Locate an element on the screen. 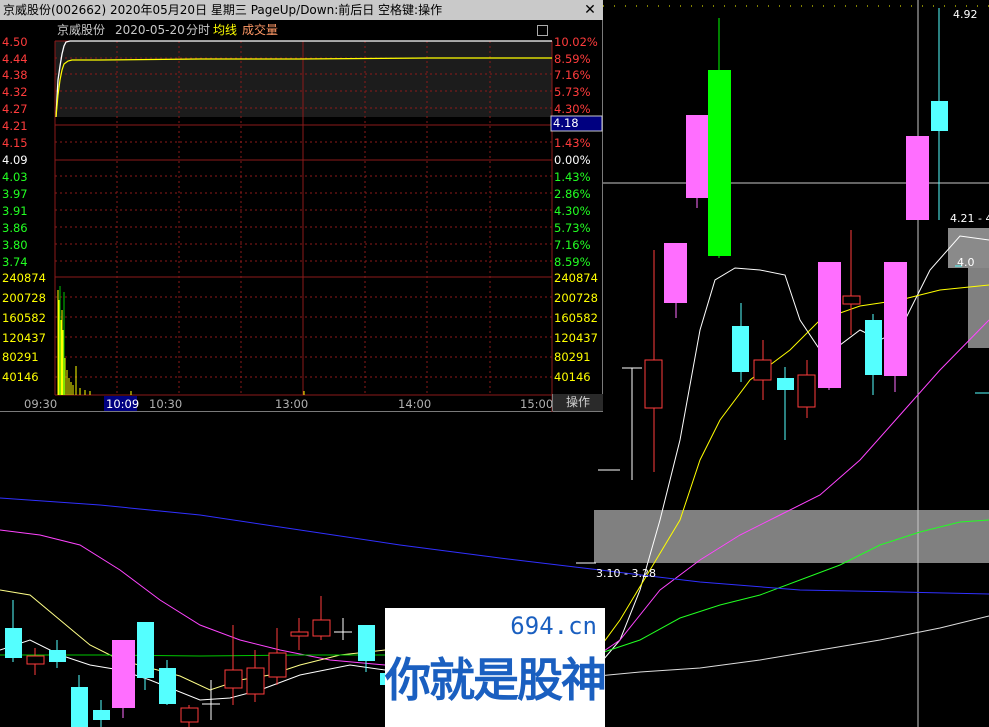 The width and height of the screenshot is (989, 727). time-cursor-label: 10:09 is located at coordinates (123, 404).